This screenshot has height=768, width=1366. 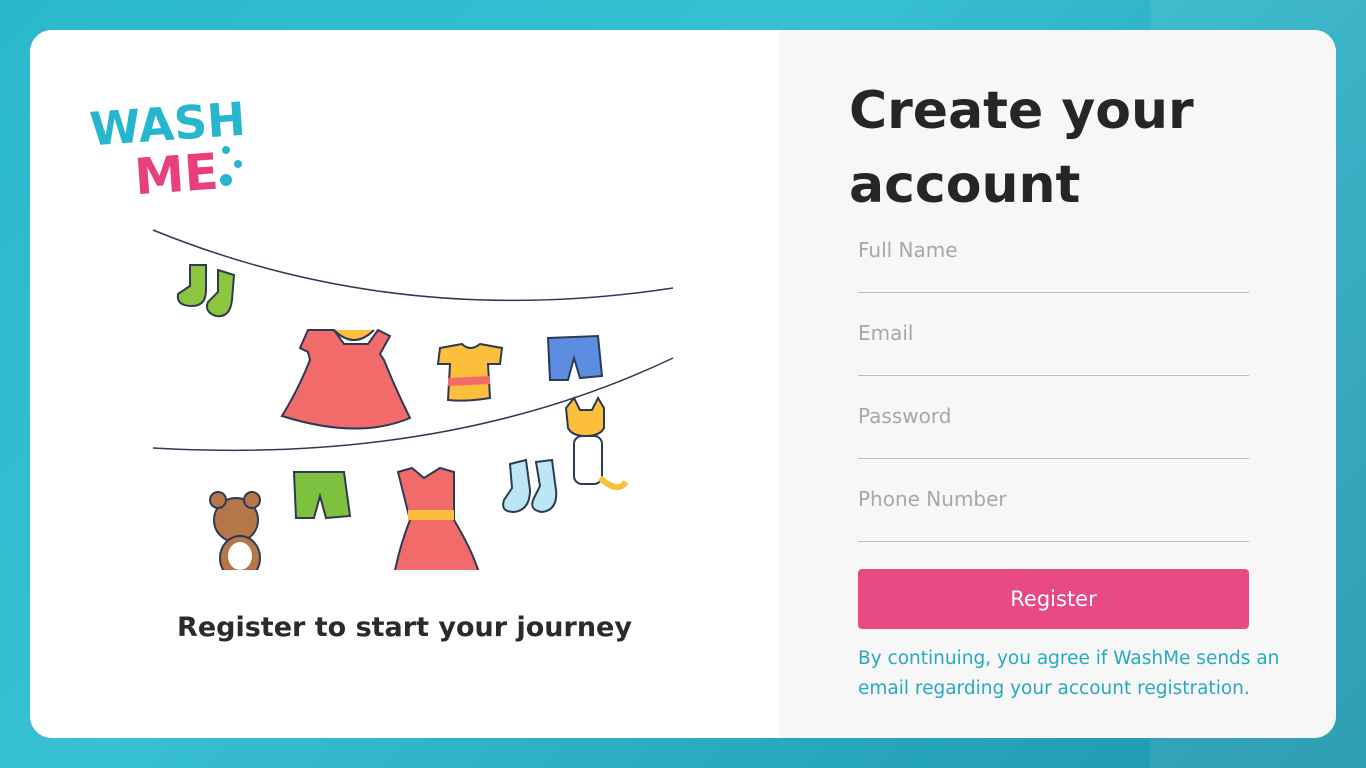 I want to click on green-shorts-icon, so click(x=322, y=495).